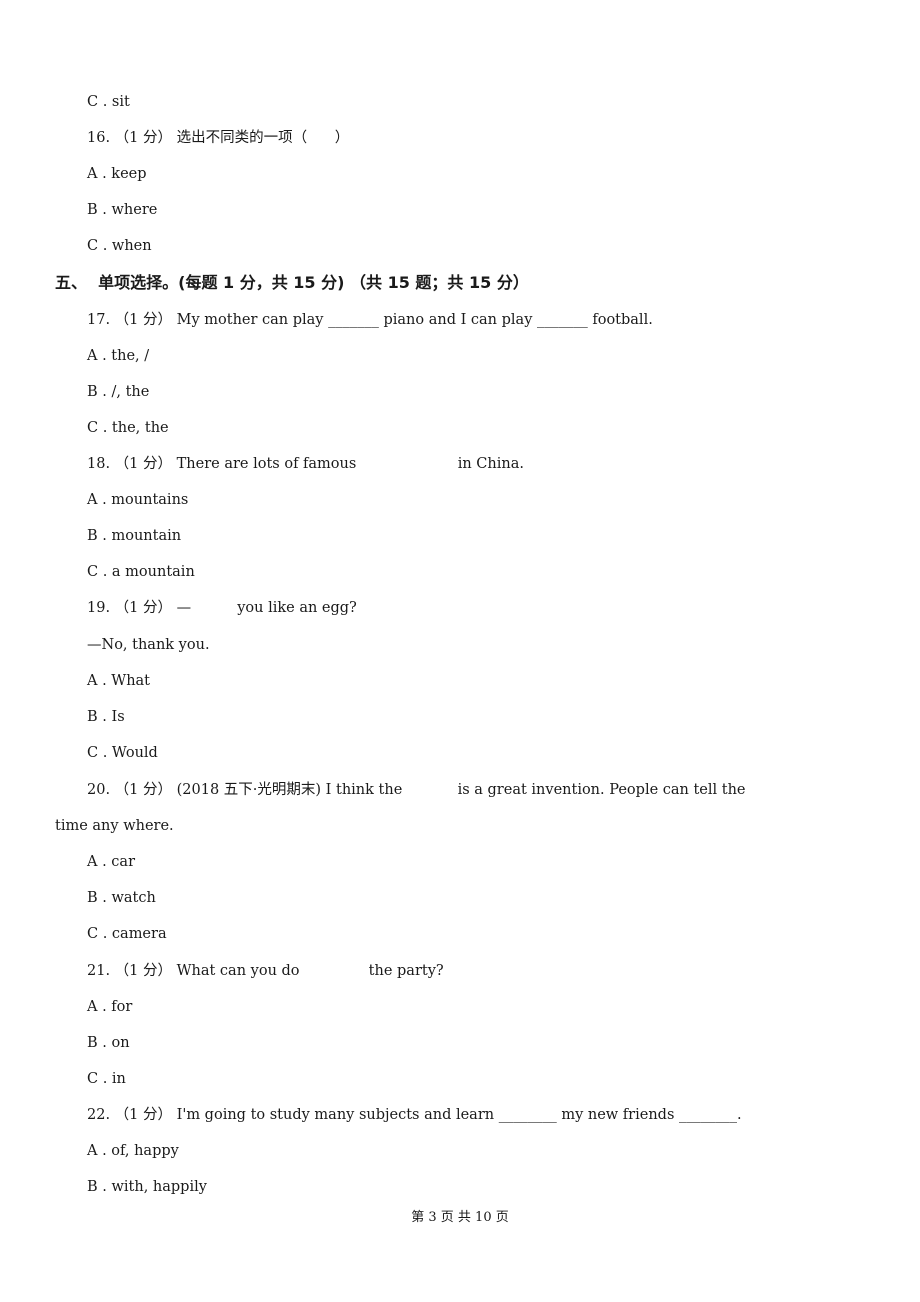 This screenshot has height=1302, width=920. I want to click on option-q20-a: A . car, so click(111, 862).